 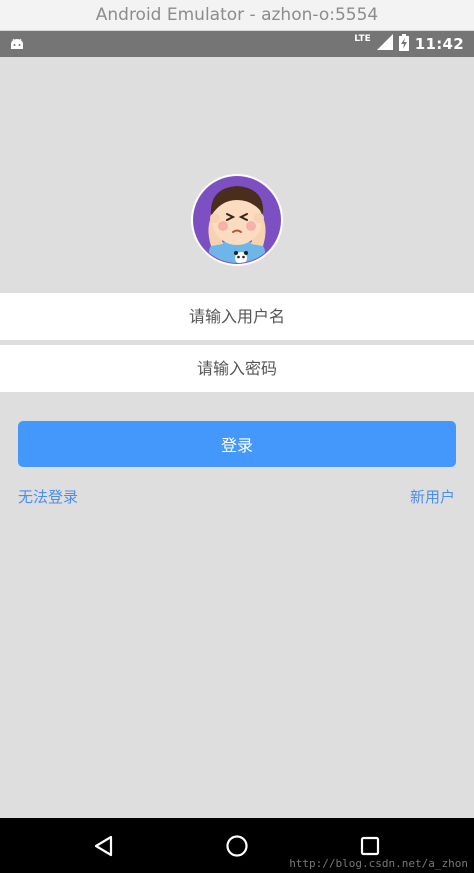 I want to click on new-user-link: 新用户, so click(x=432, y=496).